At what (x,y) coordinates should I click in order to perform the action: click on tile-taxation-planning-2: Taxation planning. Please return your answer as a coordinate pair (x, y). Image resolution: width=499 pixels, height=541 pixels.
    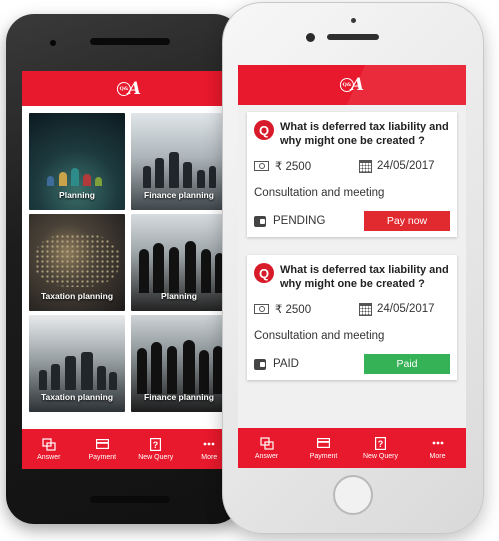
    Looking at the image, I should click on (77, 363).